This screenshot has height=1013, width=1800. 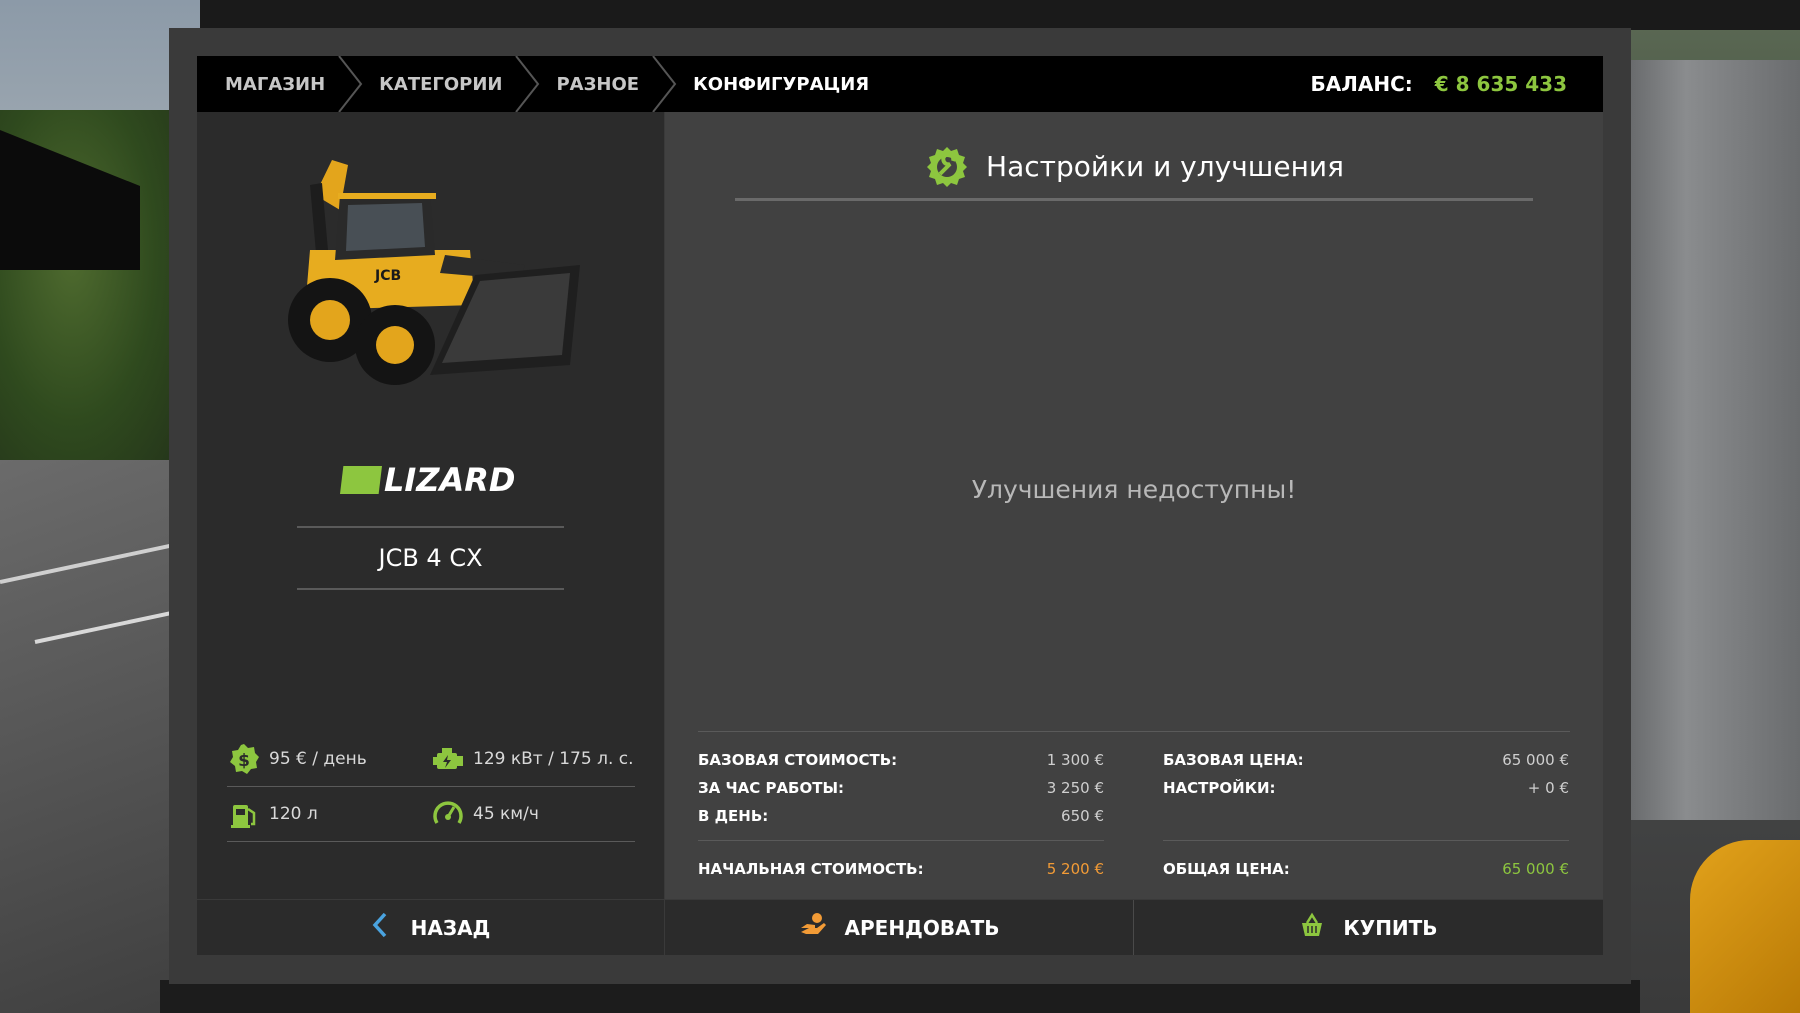 I want to click on buy-total-price: ОБЩАЯ ЦЕНА: 65 000 €, so click(x=1366, y=869).